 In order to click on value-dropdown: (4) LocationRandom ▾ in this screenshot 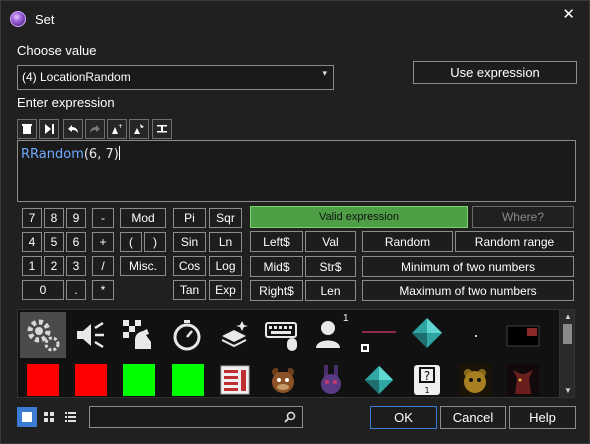, I will do `click(175, 77)`.